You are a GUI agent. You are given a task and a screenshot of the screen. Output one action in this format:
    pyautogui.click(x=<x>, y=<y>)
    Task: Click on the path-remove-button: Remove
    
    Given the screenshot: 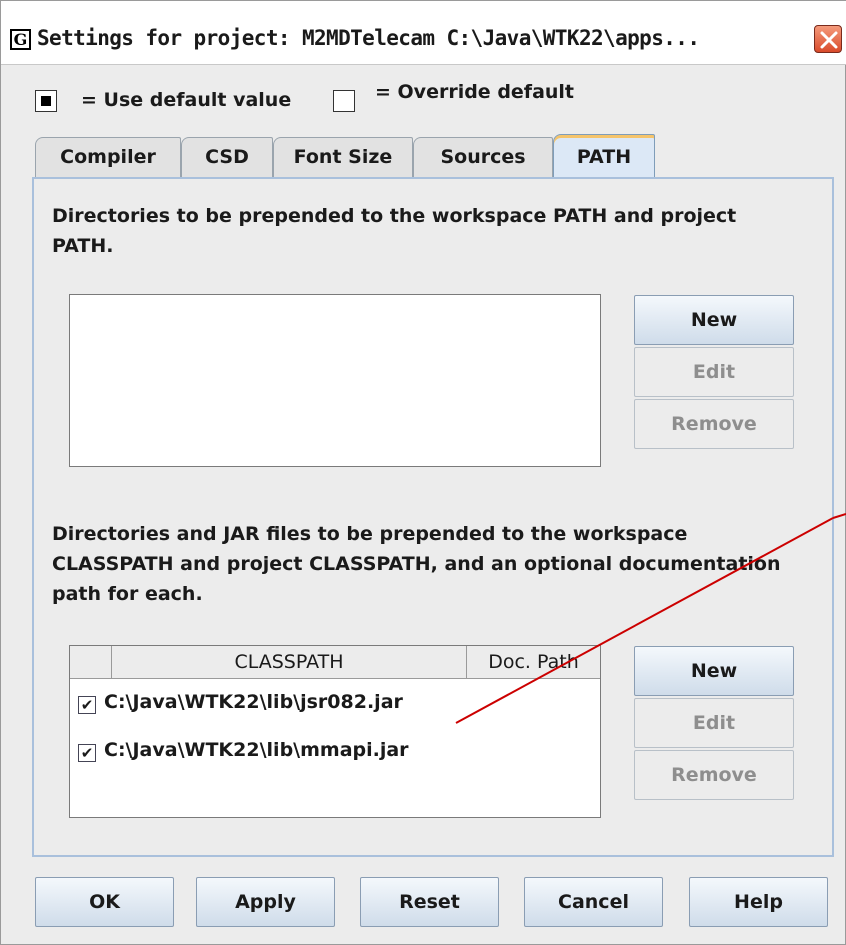 What is the action you would take?
    pyautogui.click(x=714, y=424)
    